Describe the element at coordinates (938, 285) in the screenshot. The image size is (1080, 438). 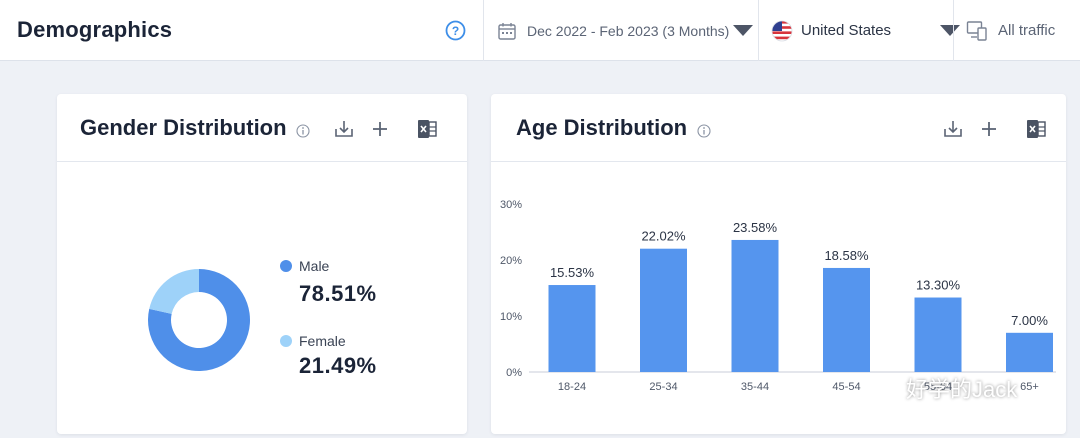
I see `bar-value-label: 13.30%` at that location.